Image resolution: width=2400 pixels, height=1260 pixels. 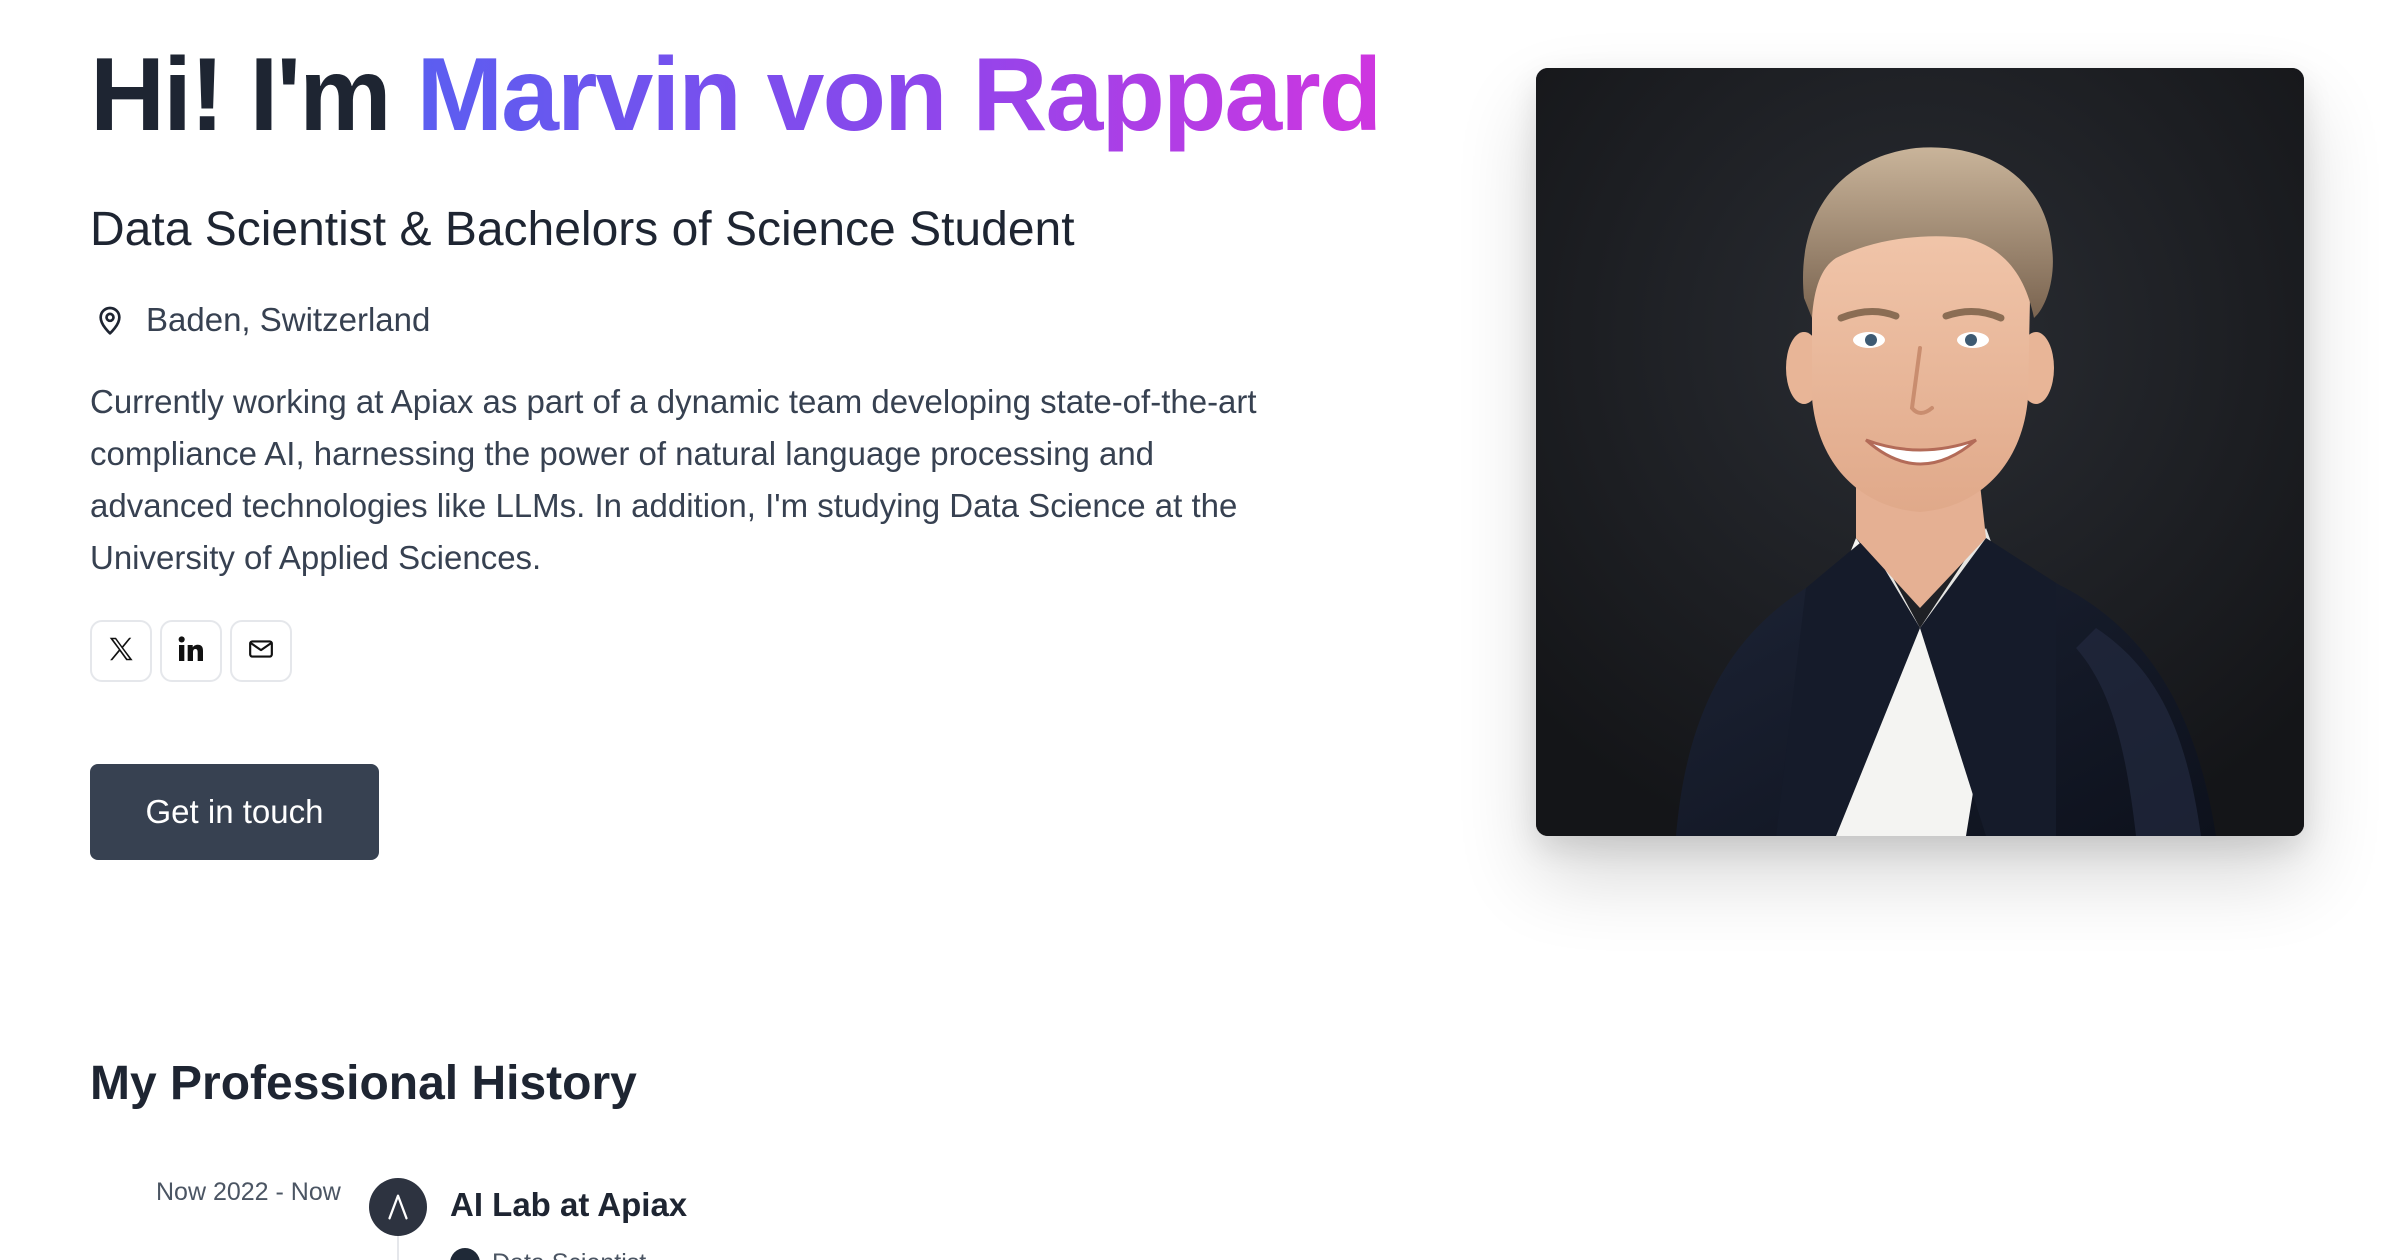 I want to click on mail-icon, so click(x=261, y=651).